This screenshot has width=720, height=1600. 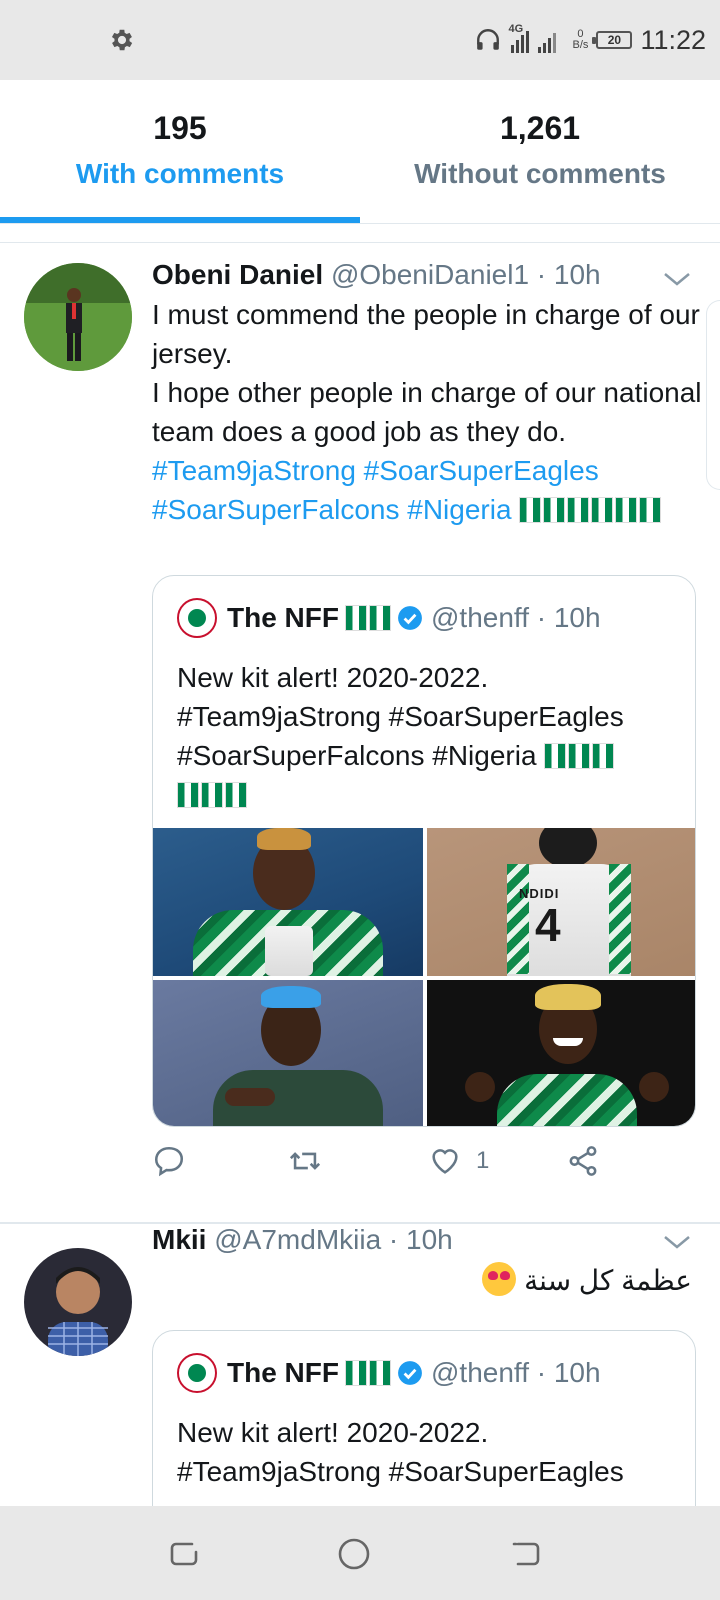 What do you see at coordinates (673, 39) in the screenshot?
I see `clock: 11:22` at bounding box center [673, 39].